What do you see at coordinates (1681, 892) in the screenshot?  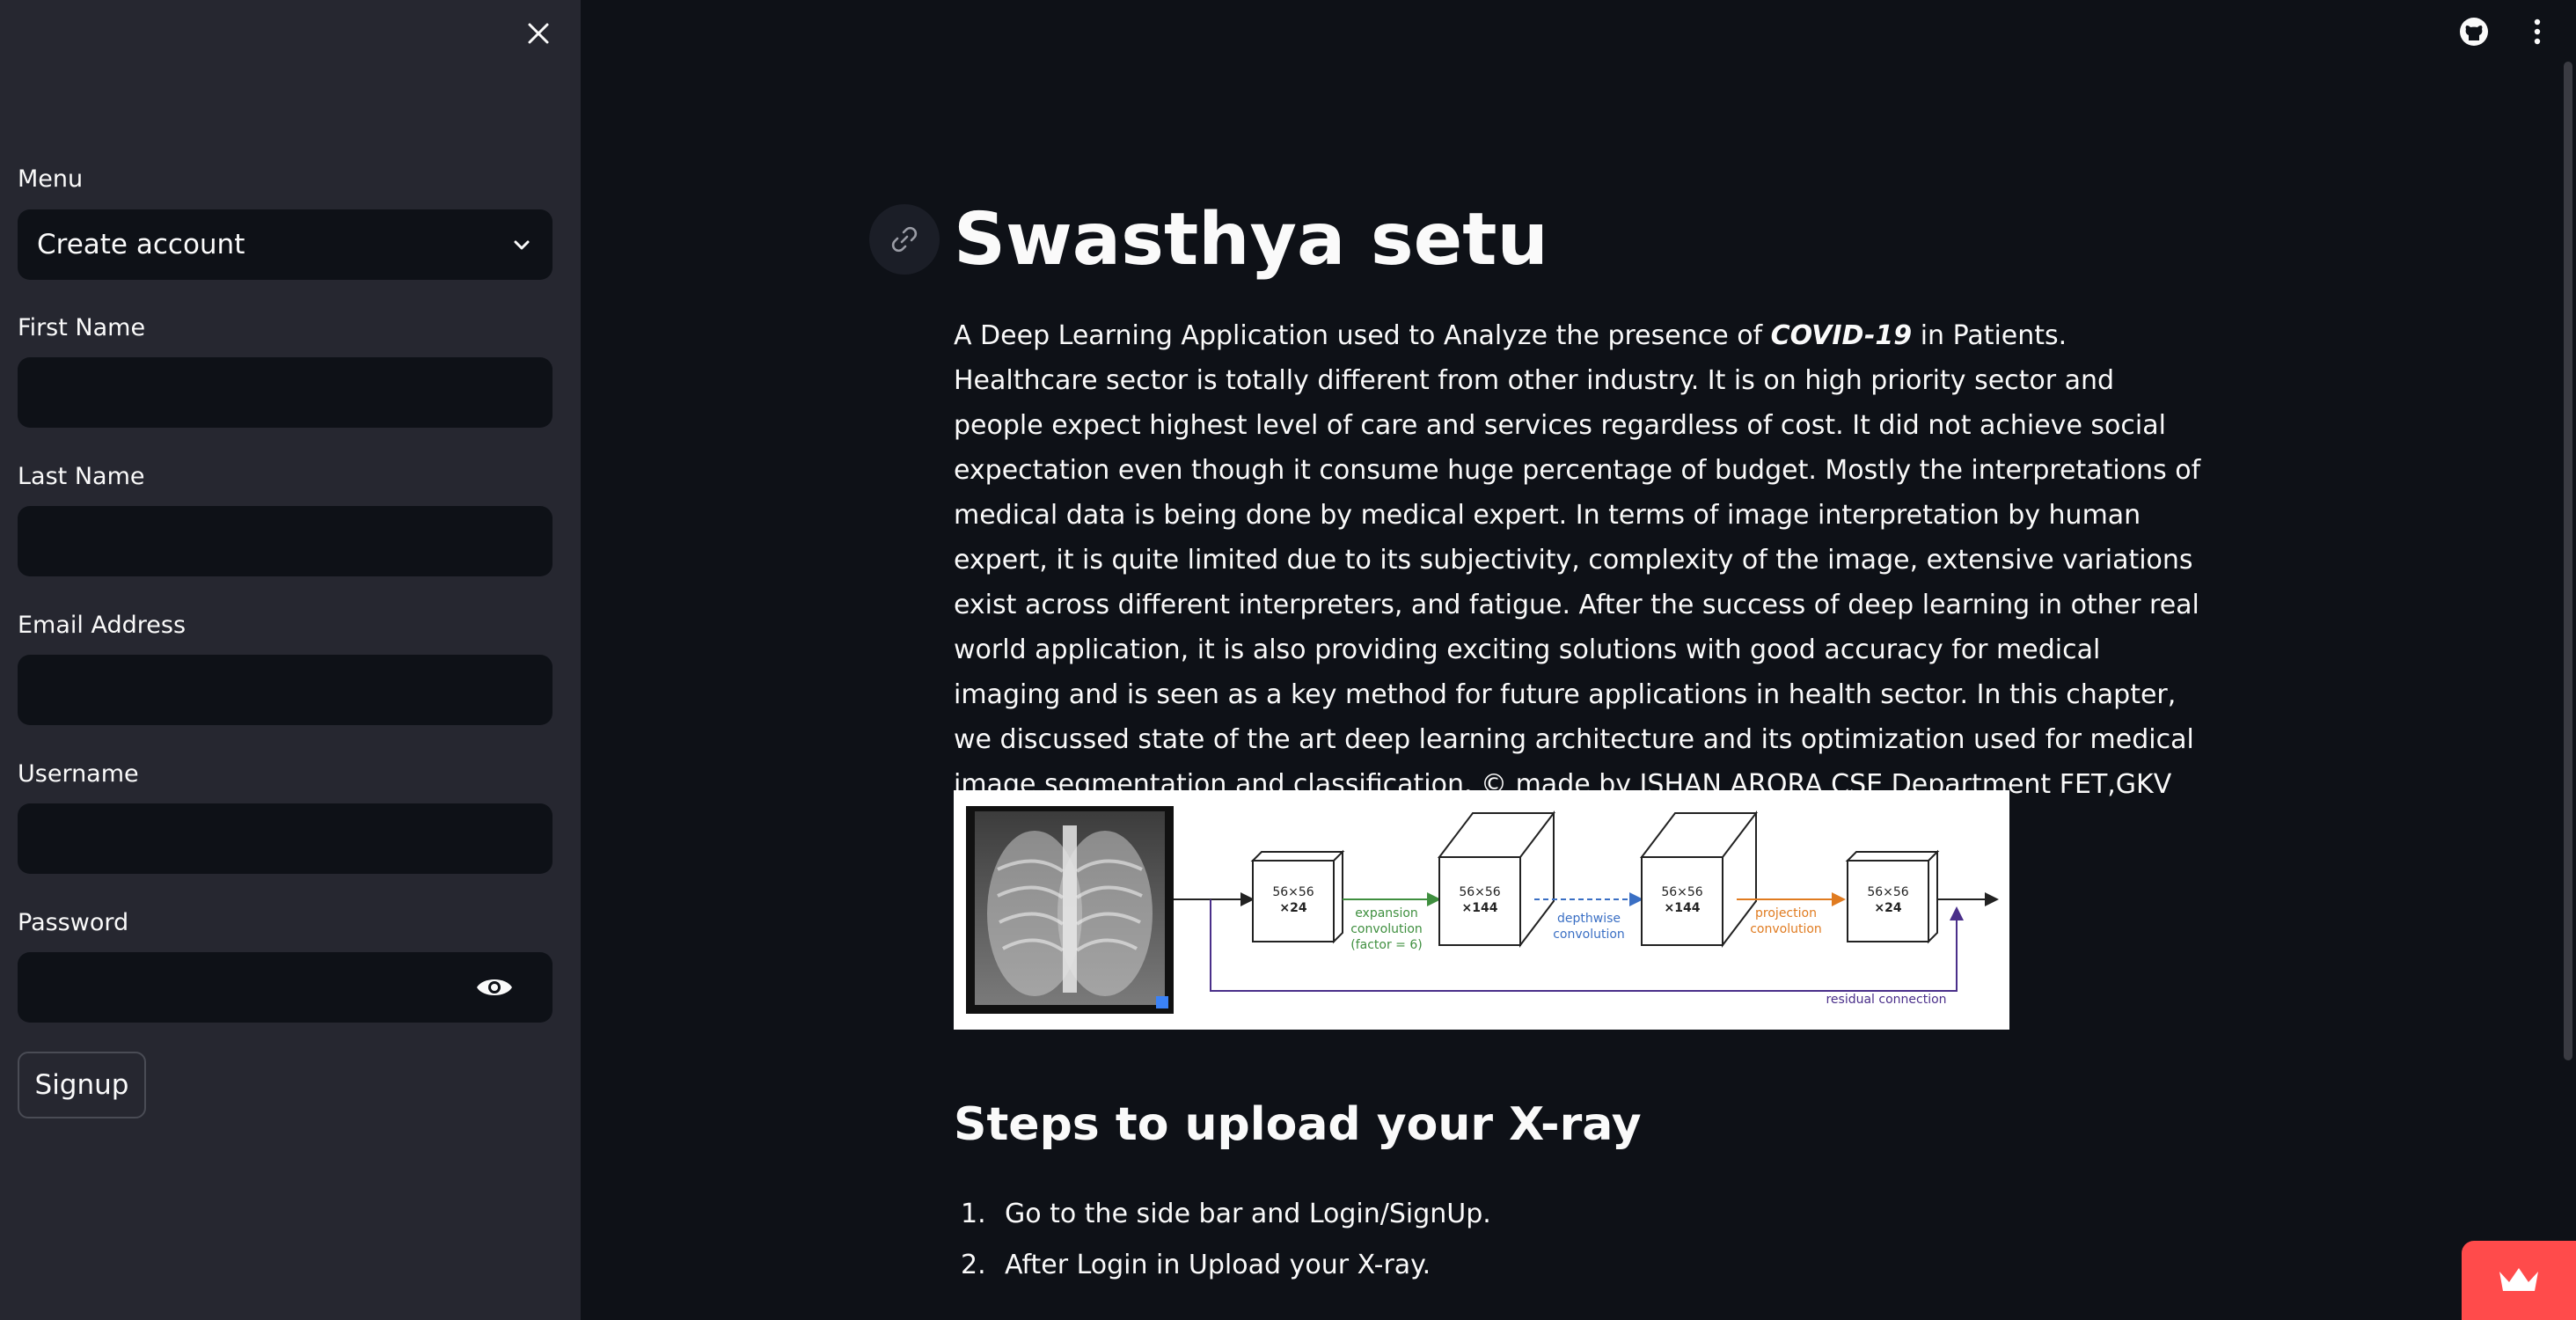 I see `block-3-dims: 56×56` at bounding box center [1681, 892].